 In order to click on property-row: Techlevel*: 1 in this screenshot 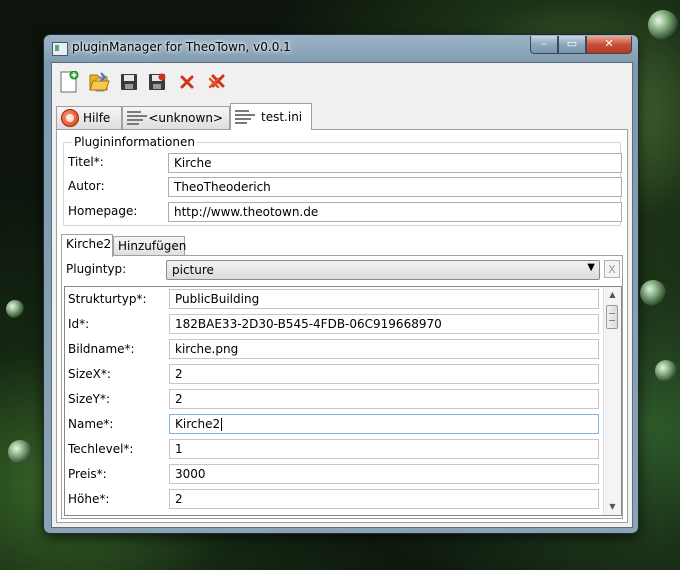, I will do `click(335, 450)`.